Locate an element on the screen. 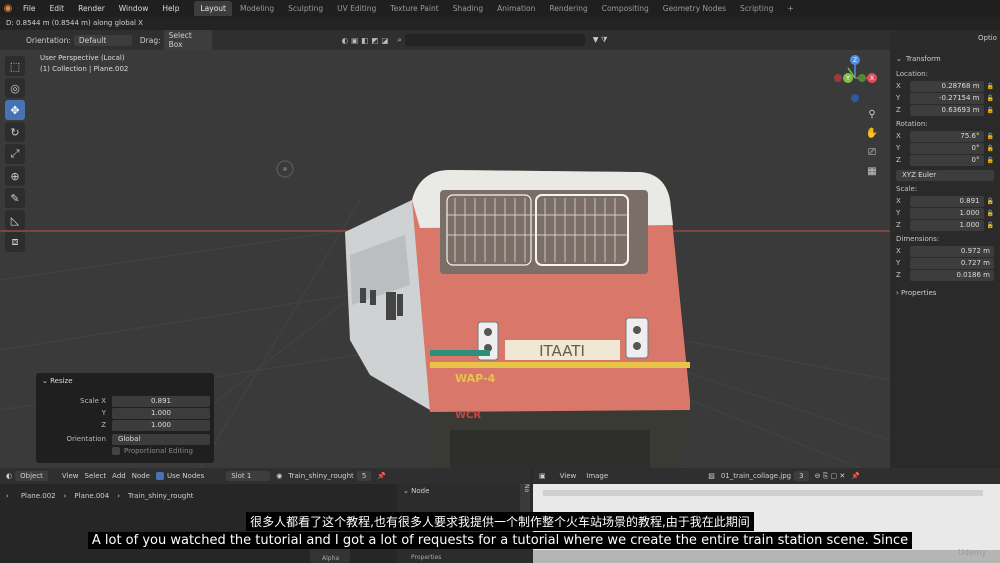 Image resolution: width=1000 pixels, height=563 pixels. resize-row: Scale X 0.891 is located at coordinates (125, 401).